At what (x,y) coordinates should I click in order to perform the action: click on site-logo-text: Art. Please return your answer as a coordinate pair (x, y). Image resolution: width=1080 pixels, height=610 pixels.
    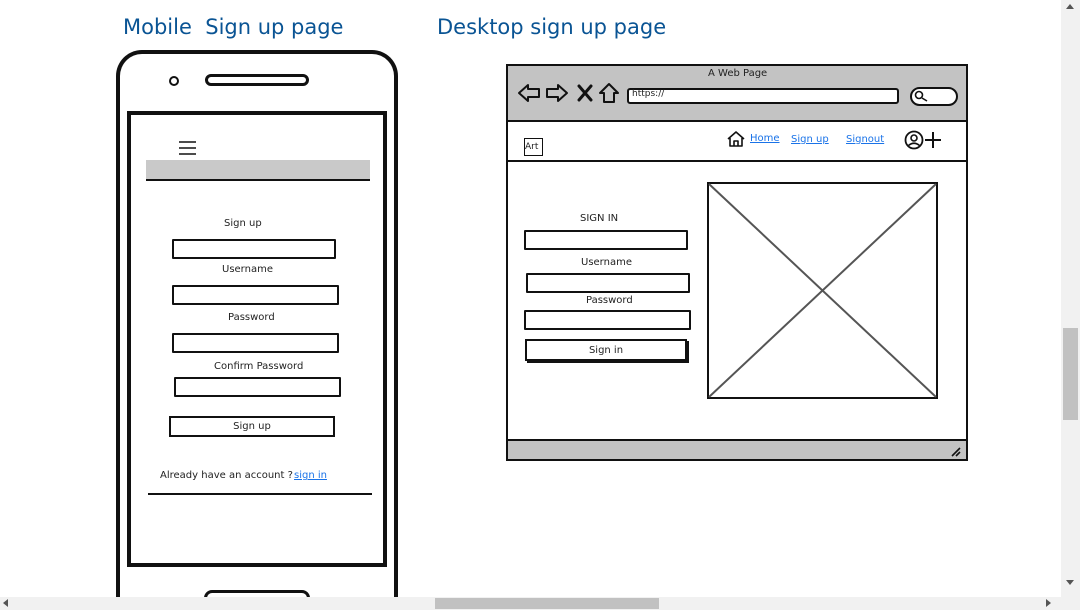
    Looking at the image, I should click on (532, 147).